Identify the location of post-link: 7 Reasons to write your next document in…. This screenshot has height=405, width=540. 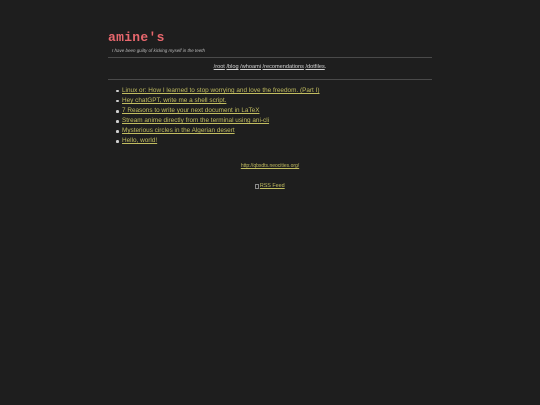
(190, 110).